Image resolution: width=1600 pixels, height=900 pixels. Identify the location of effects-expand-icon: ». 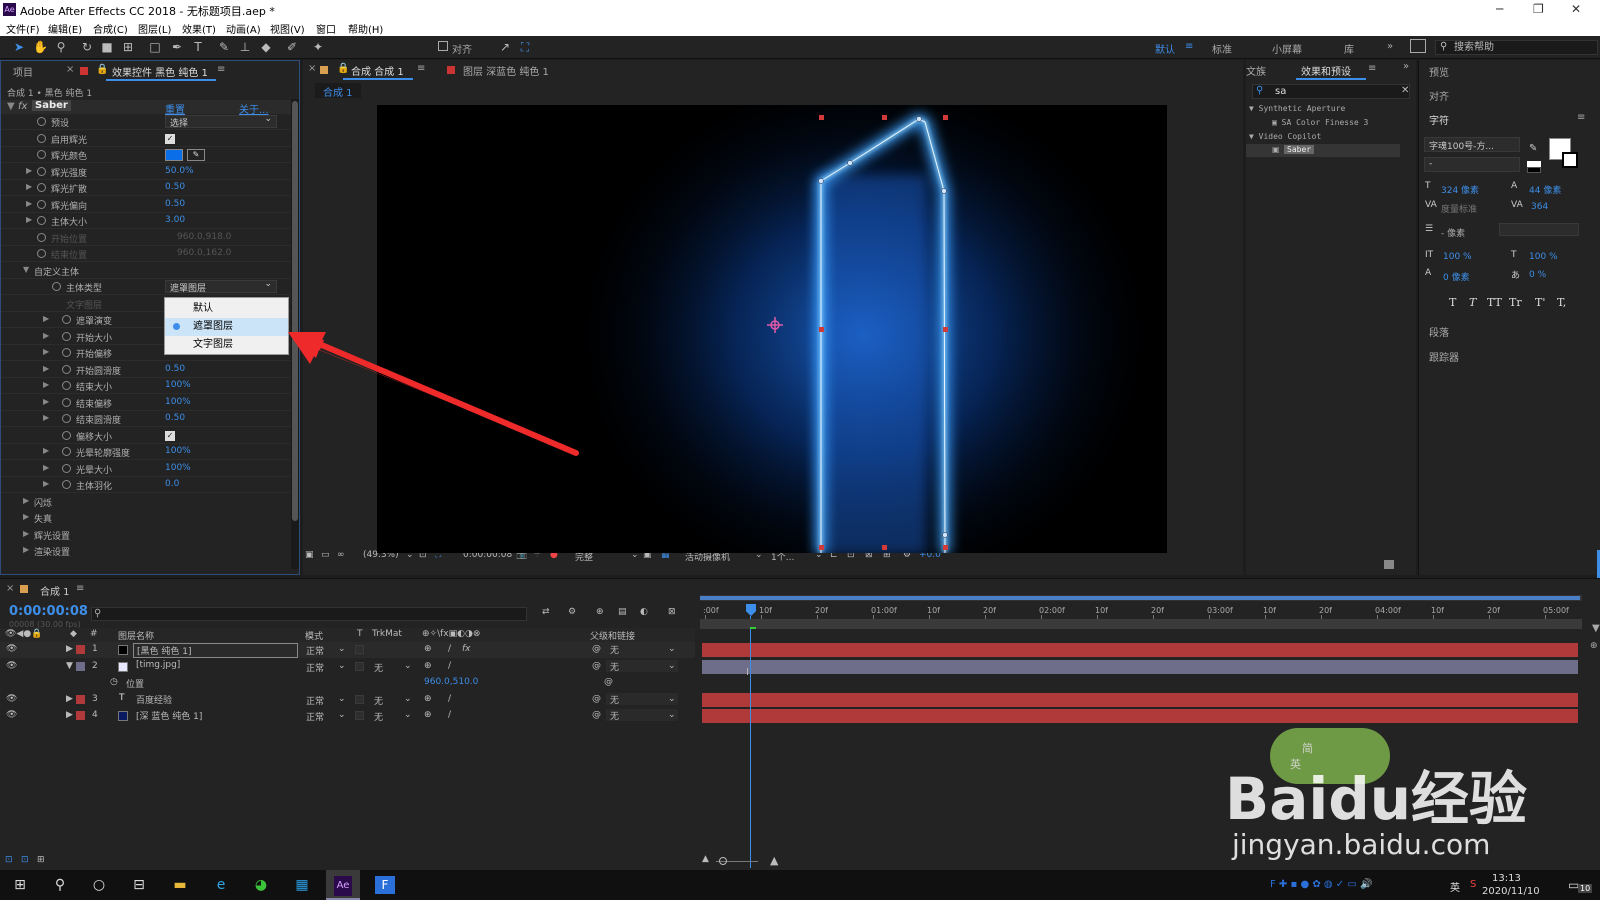
(1406, 71).